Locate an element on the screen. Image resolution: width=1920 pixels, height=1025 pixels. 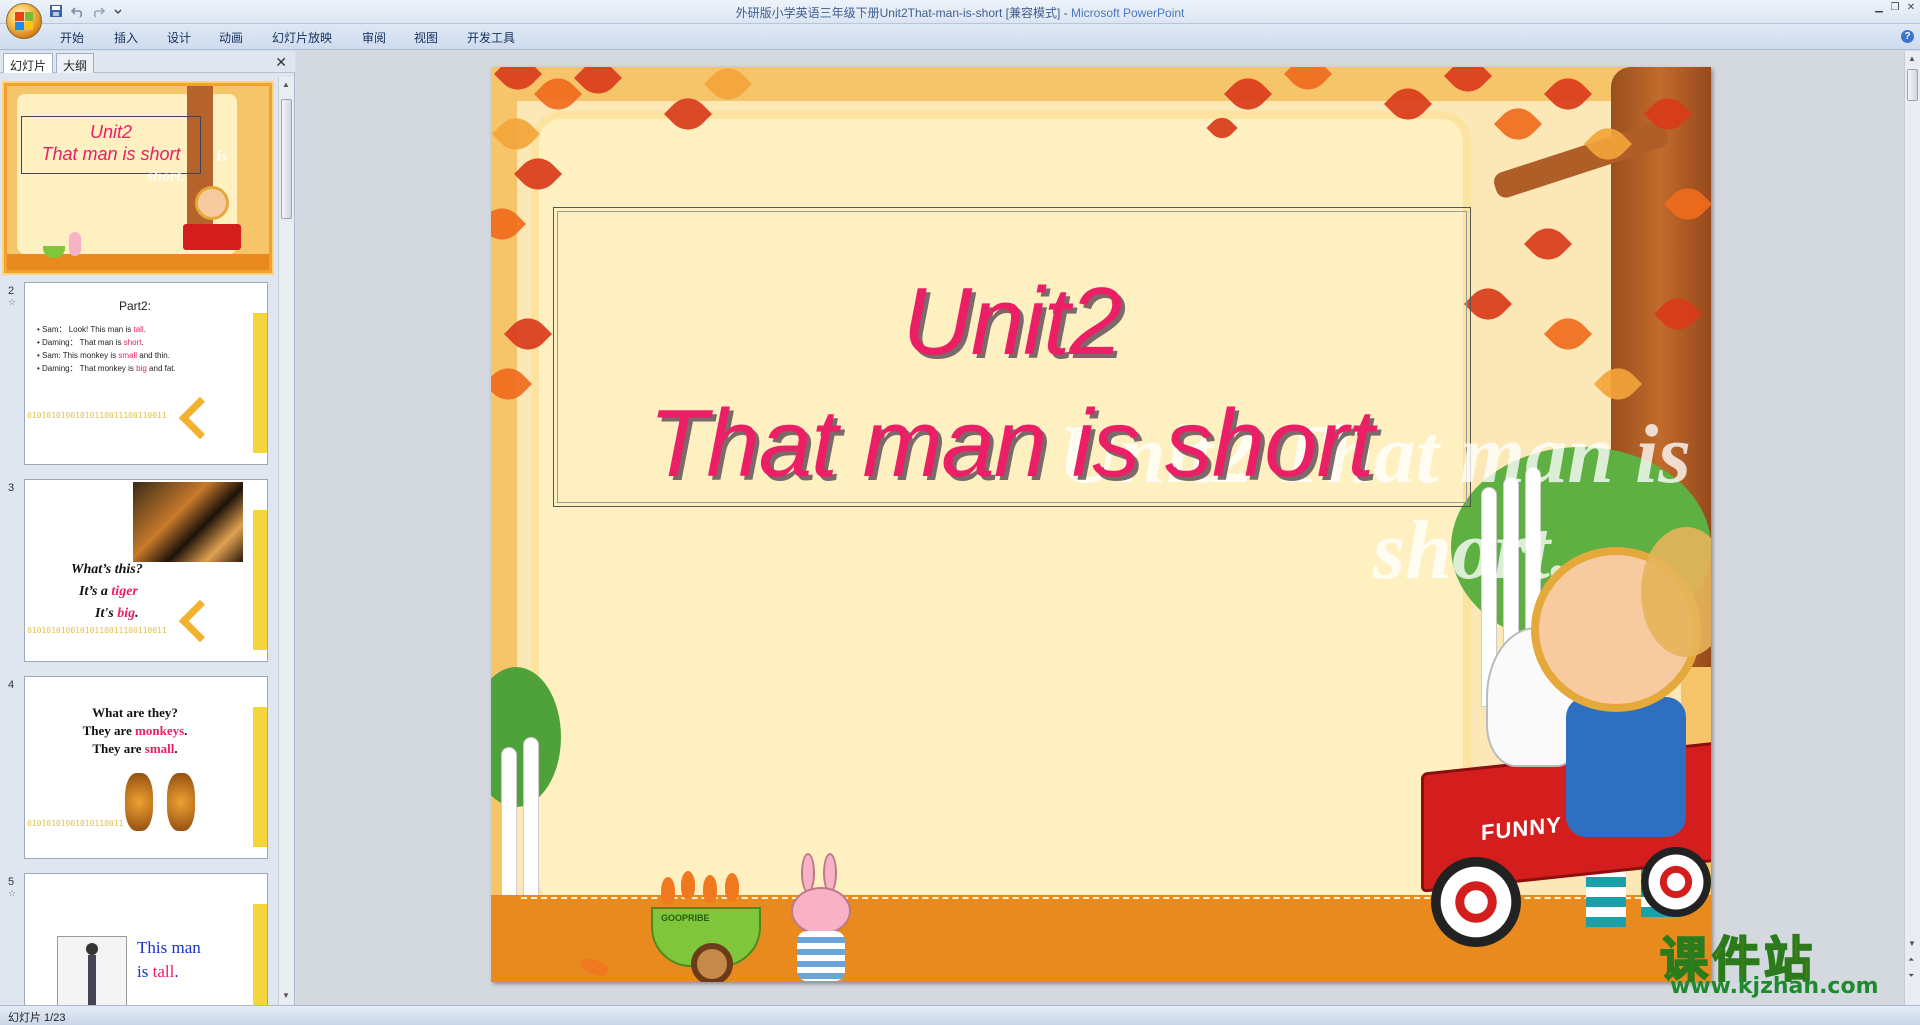
restore-icon: ❐ is located at coordinates (1895, 8).